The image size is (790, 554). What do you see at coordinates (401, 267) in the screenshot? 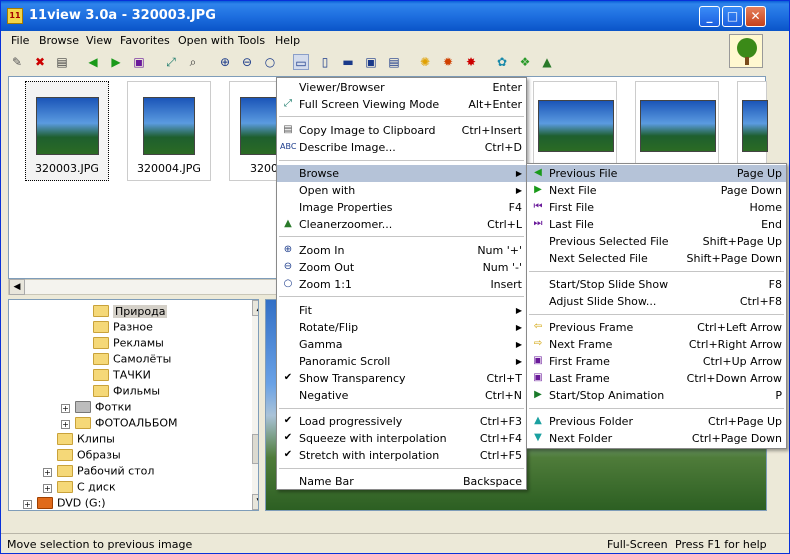
I see `menu-item-zoom-out: ⊖ Zoom Out Num '-'` at bounding box center [401, 267].